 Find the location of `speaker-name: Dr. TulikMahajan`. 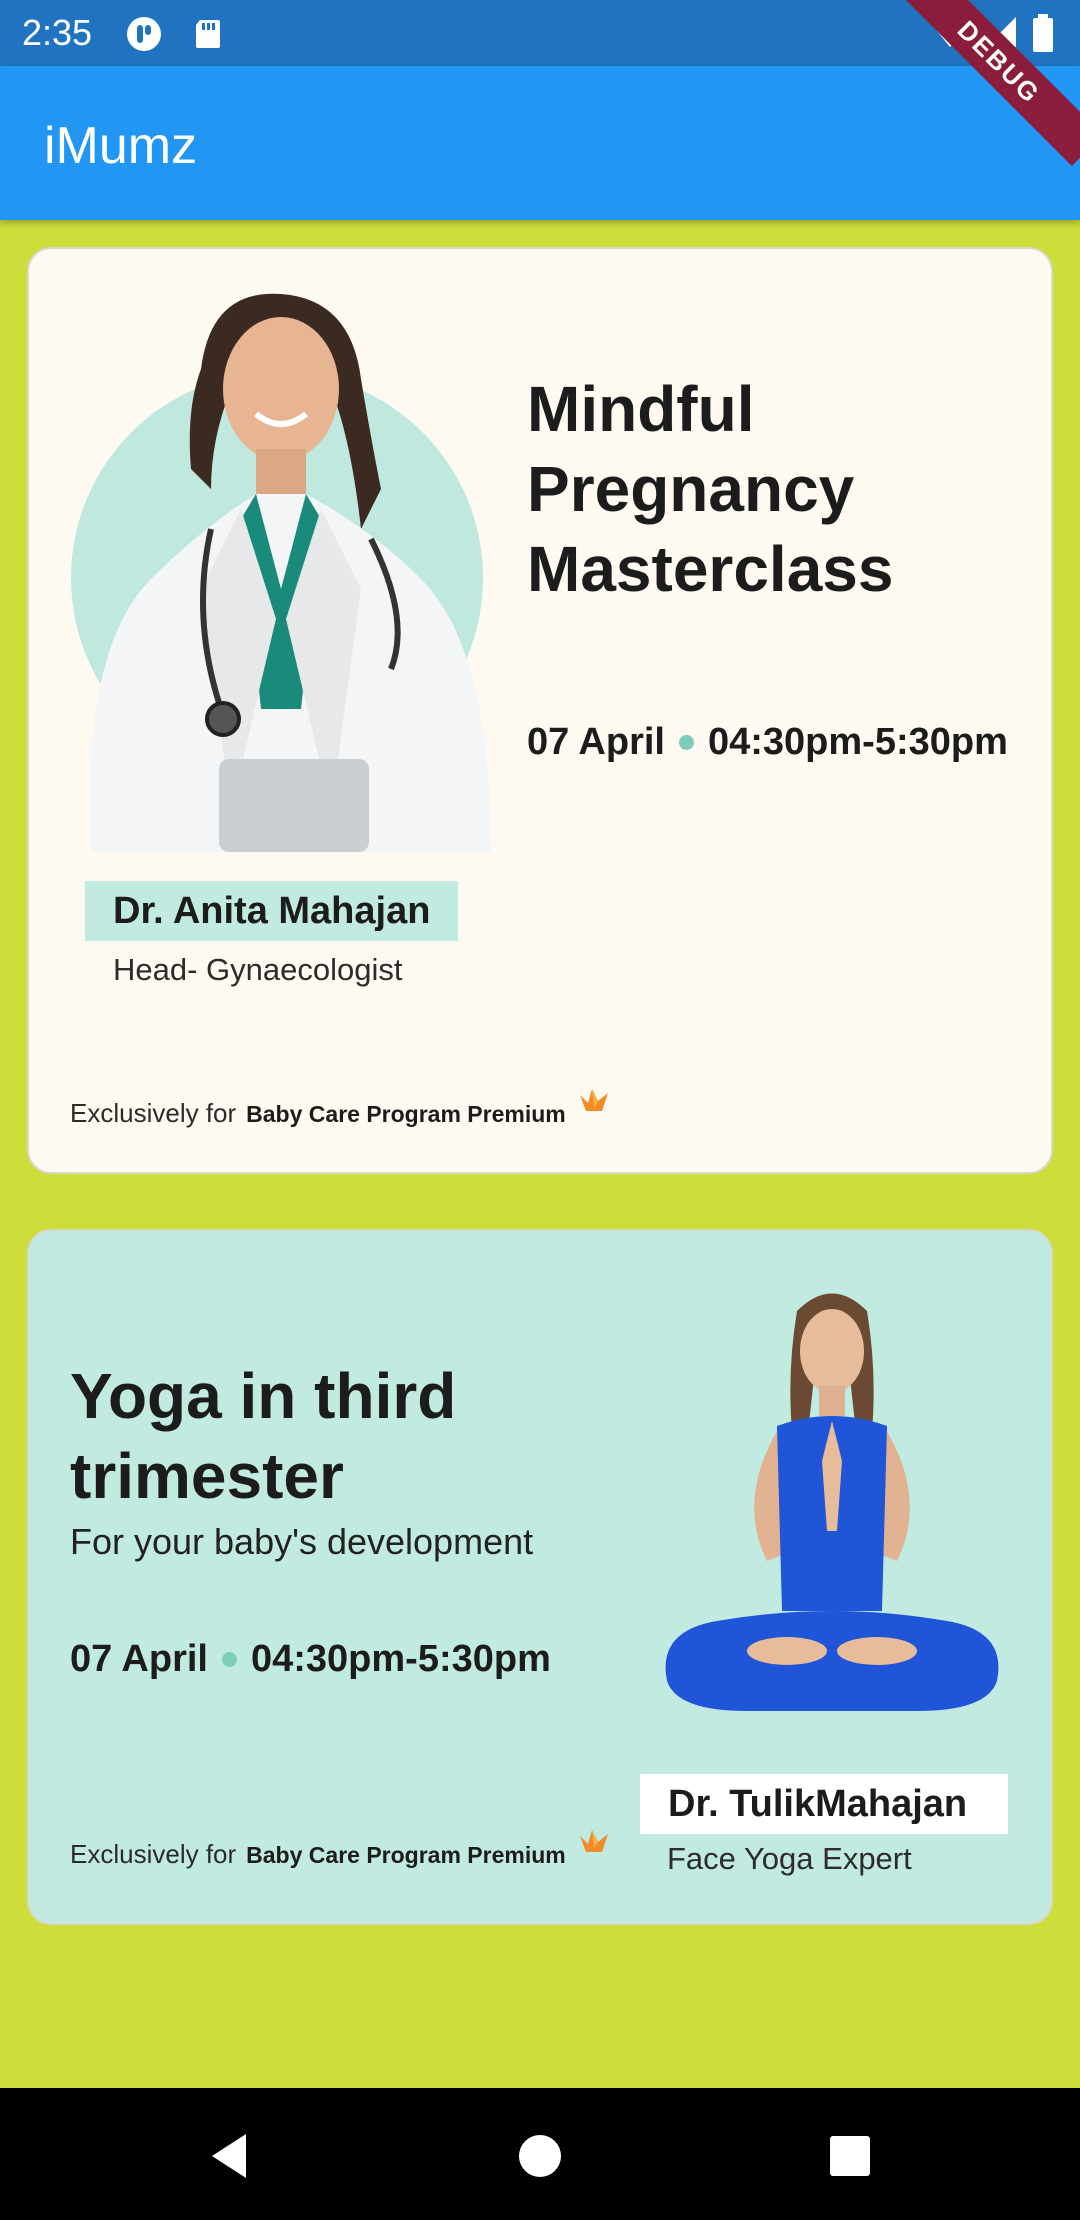

speaker-name: Dr. TulikMahajan is located at coordinates (824, 1804).